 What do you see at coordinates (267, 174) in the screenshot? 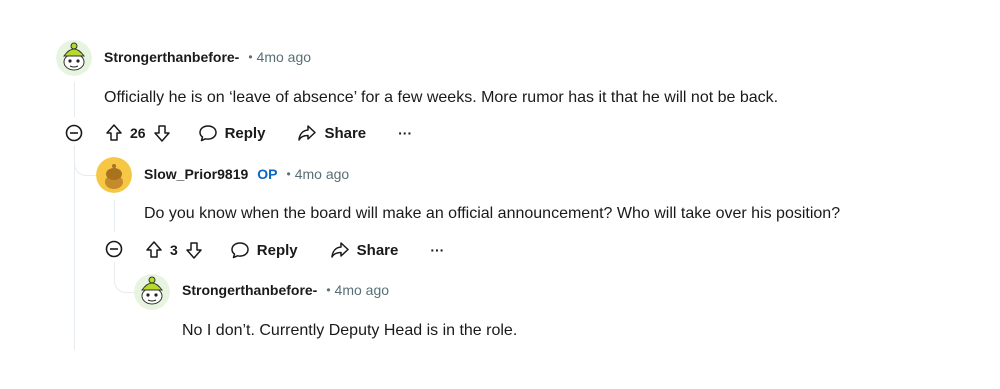
I see `op-badge: OP` at bounding box center [267, 174].